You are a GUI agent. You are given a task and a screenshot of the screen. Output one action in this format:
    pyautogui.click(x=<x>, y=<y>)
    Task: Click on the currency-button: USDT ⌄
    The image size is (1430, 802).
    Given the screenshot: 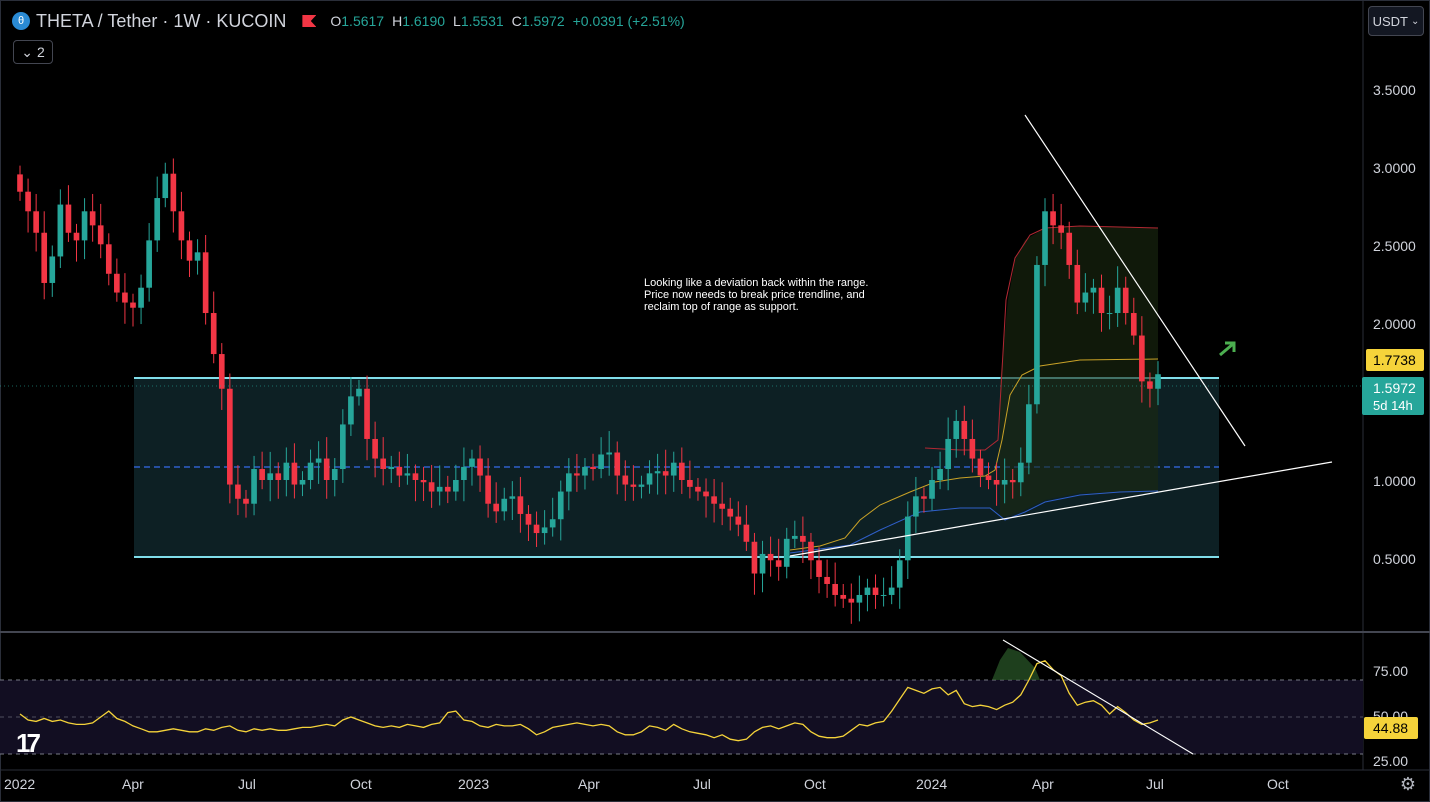 What is the action you would take?
    pyautogui.click(x=1396, y=21)
    